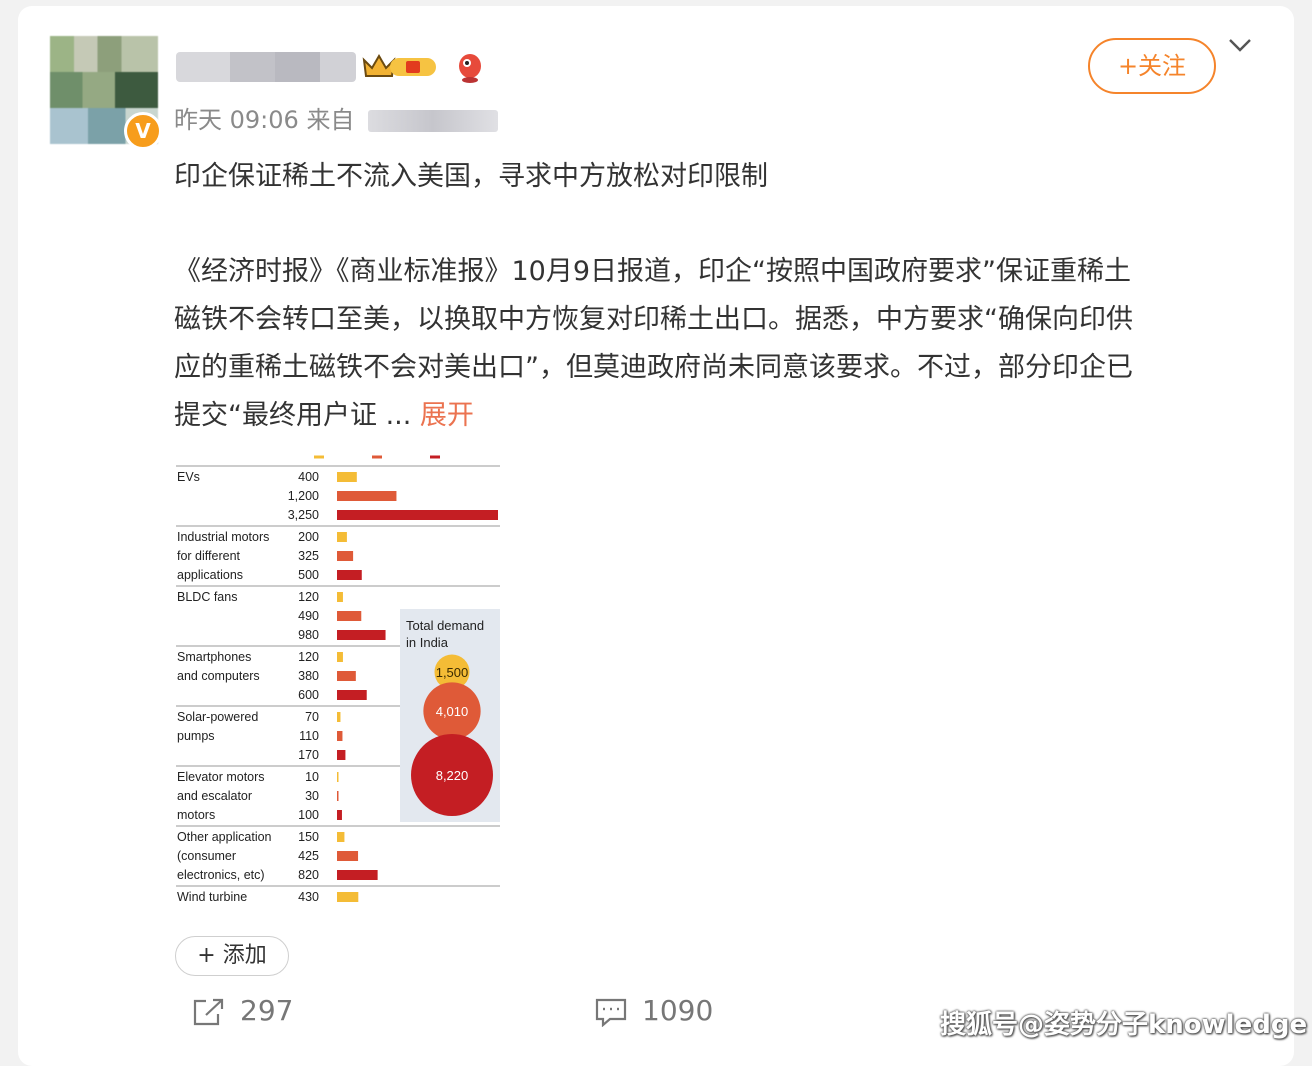  Describe the element at coordinates (308, 837) in the screenshot. I see `value-label: 150` at that location.